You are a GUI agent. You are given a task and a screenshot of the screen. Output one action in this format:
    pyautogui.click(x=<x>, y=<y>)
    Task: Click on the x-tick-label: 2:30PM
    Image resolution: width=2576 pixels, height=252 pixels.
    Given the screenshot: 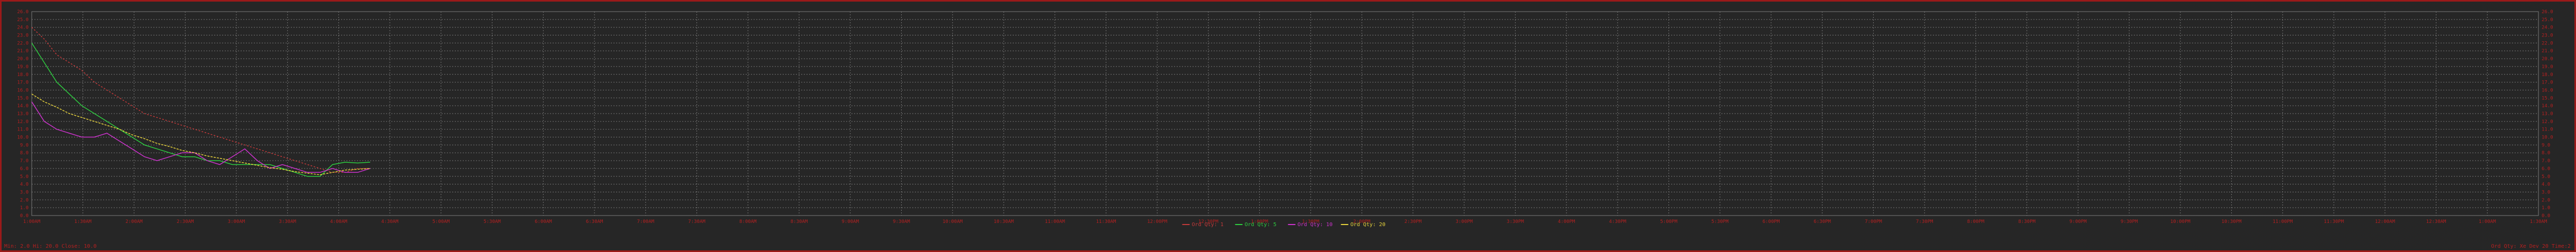 What is the action you would take?
    pyautogui.click(x=1414, y=222)
    